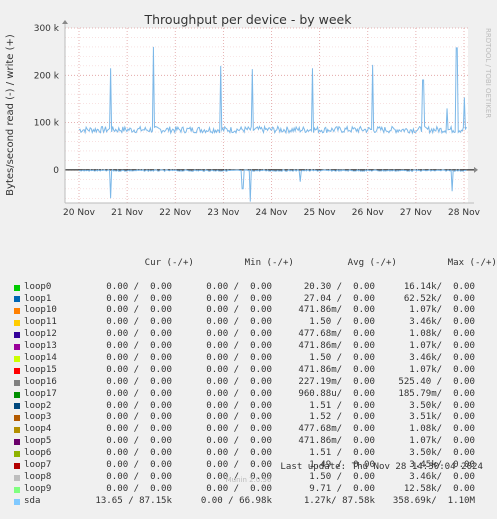 The width and height of the screenshot is (497, 519). I want to click on legend-max: 358.69k/ 1.10M, so click(433, 500).